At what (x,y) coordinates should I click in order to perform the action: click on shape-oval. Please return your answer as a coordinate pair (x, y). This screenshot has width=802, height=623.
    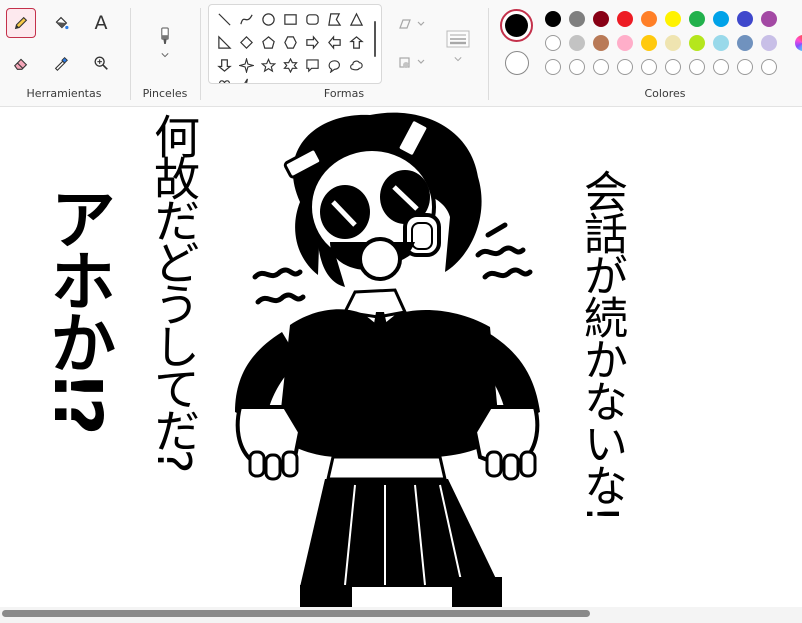
    Looking at the image, I should click on (268, 19).